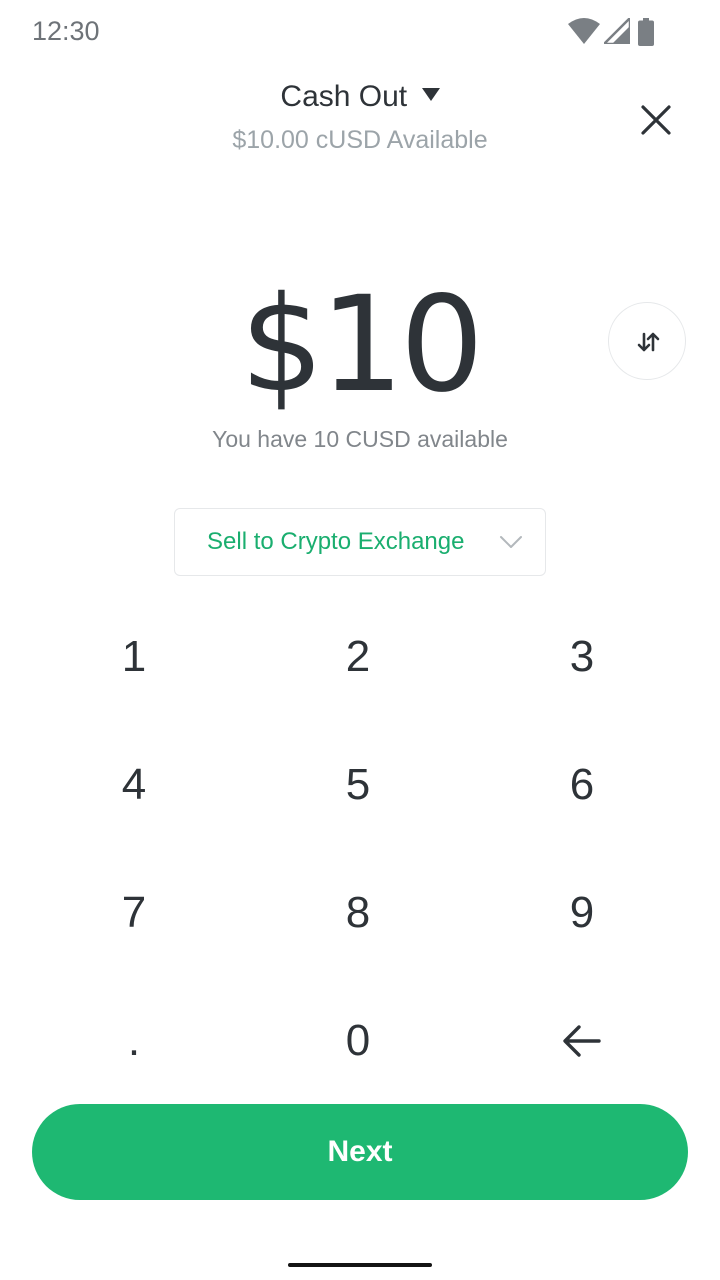 This screenshot has width=720, height=1280. What do you see at coordinates (582, 657) in the screenshot?
I see `key-3: 3` at bounding box center [582, 657].